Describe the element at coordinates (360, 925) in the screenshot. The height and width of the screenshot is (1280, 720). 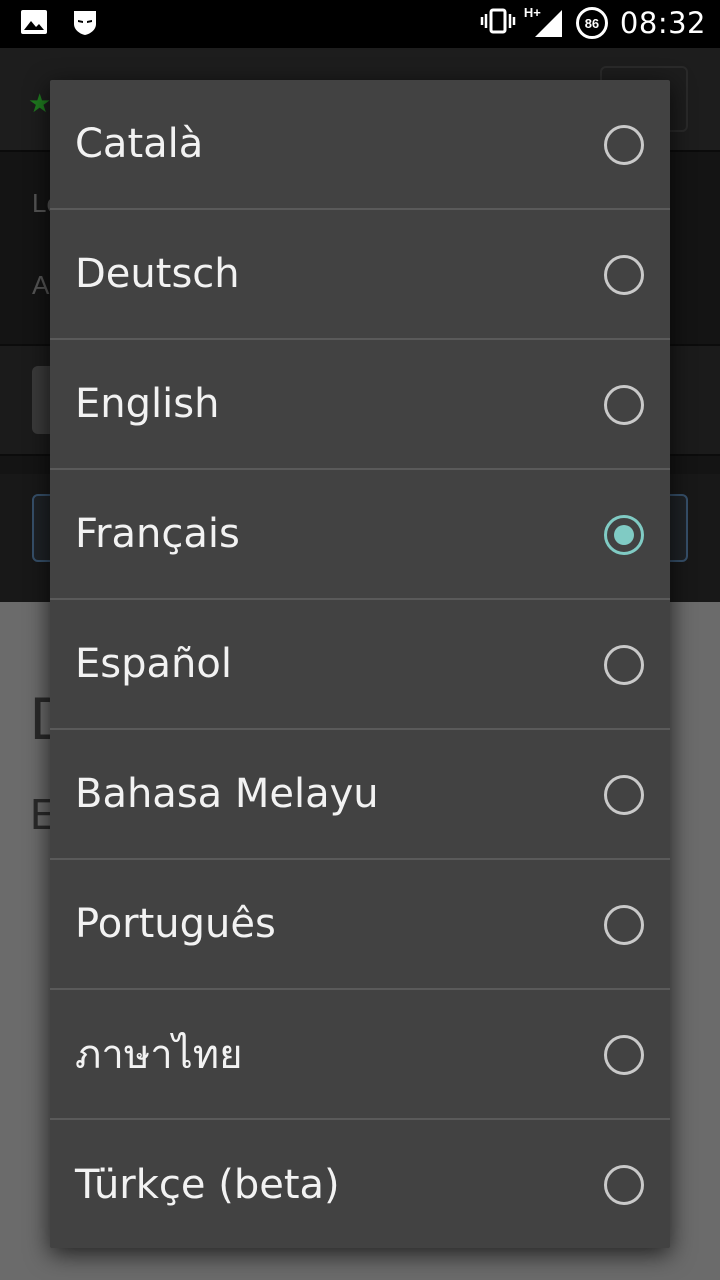
I see `language-option-portugues: Português` at that location.